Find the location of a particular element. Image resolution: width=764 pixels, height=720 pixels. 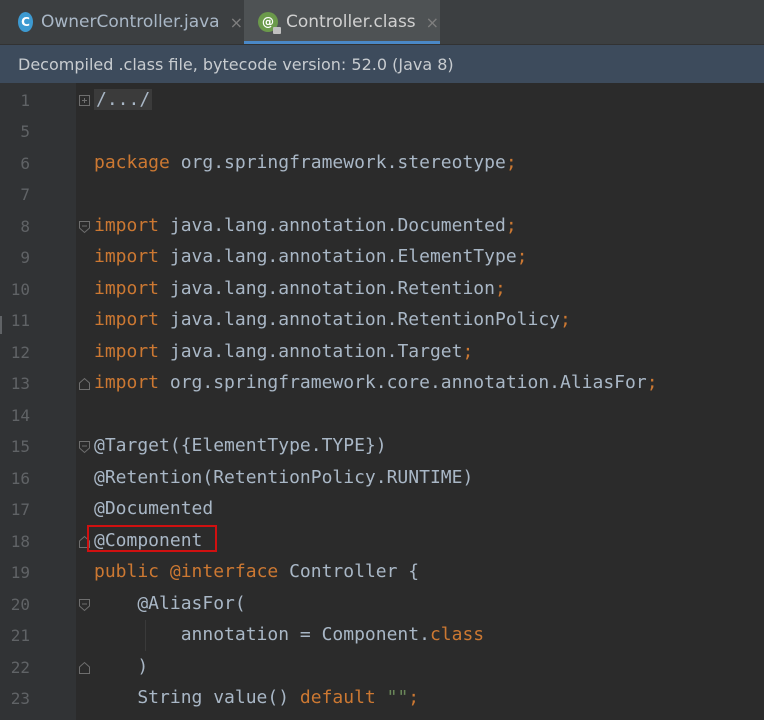

code-line: 22 ) is located at coordinates (382, 668).